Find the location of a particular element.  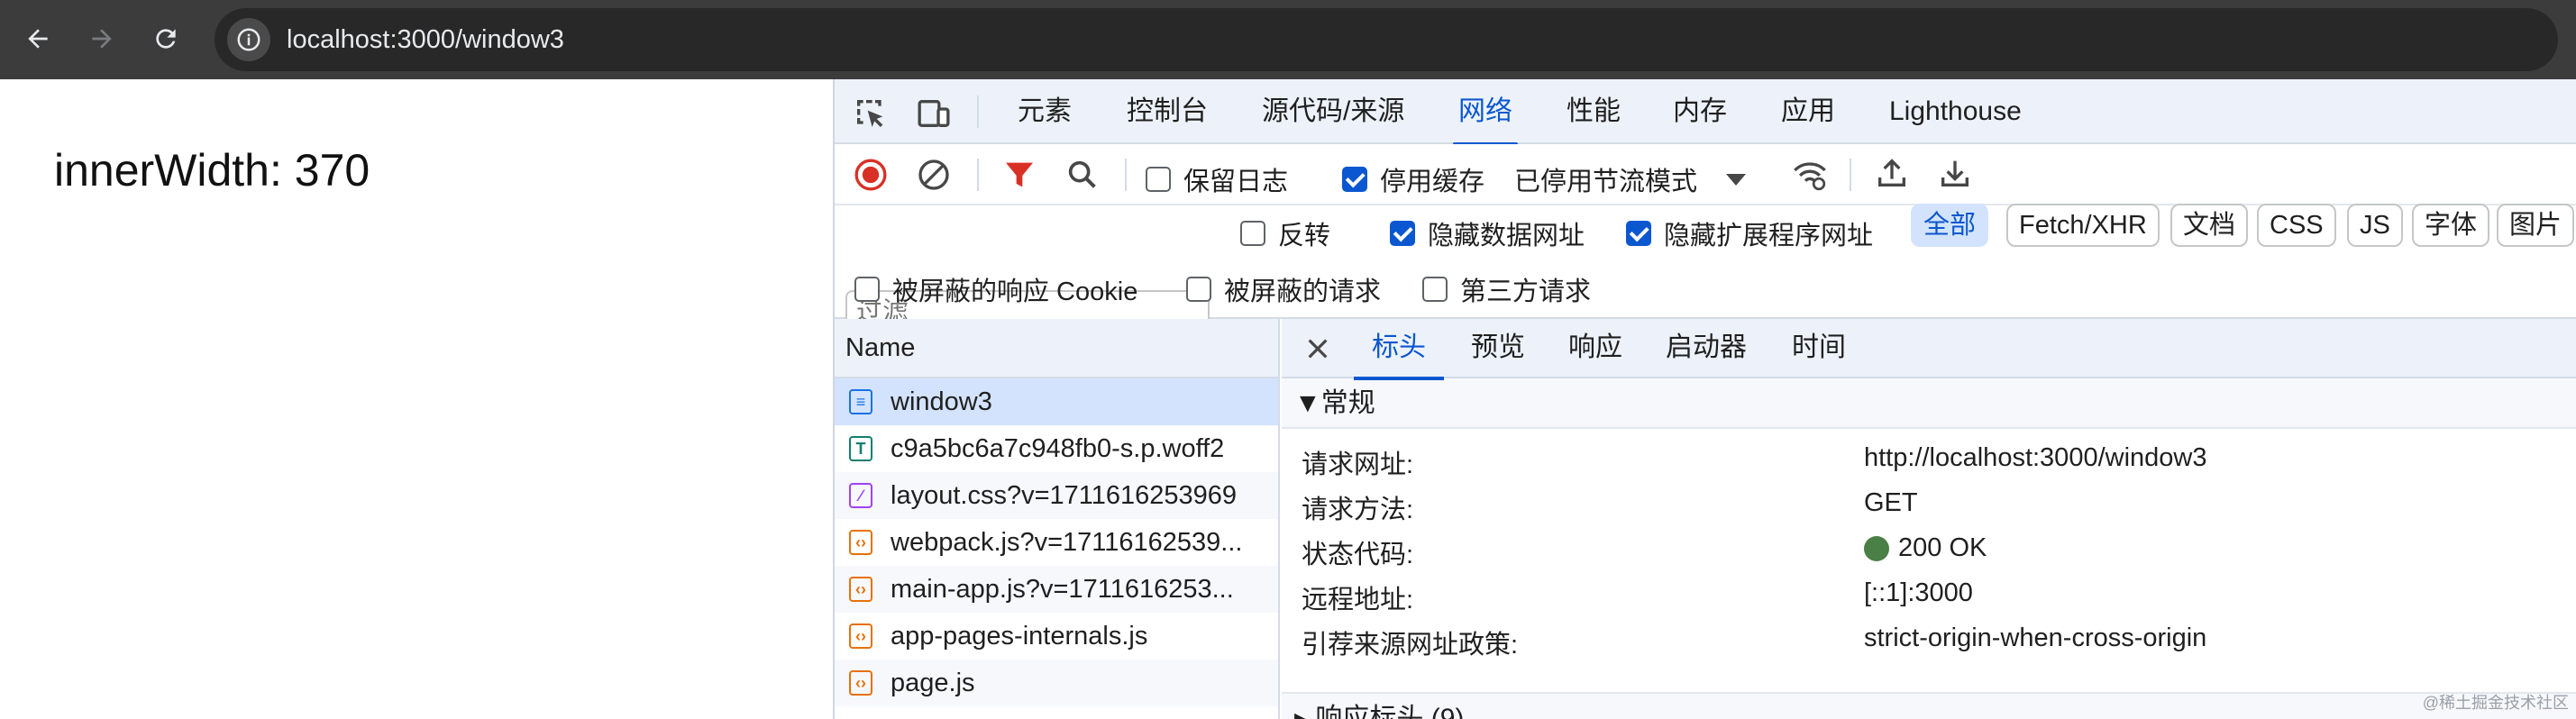

field-key: 请求方法: is located at coordinates (1358, 510).